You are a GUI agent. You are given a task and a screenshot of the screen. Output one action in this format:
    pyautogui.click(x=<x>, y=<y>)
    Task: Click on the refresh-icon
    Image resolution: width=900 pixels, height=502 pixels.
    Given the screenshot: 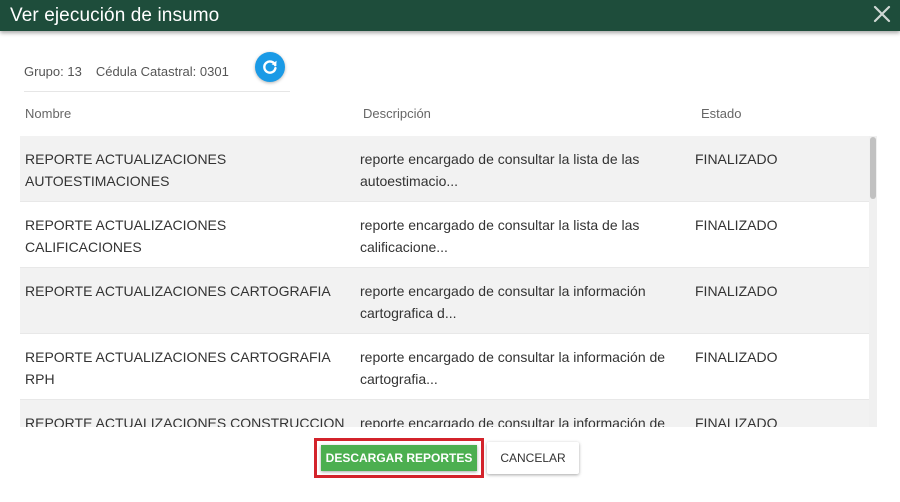 What is the action you would take?
    pyautogui.click(x=270, y=67)
    